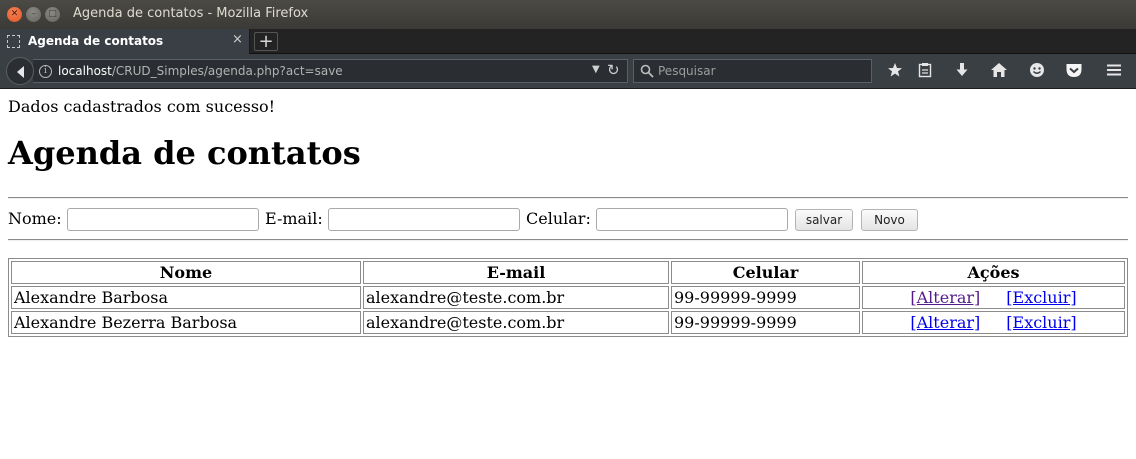 This screenshot has width=1136, height=459. What do you see at coordinates (613, 70) in the screenshot?
I see `reload-icon: ↻` at bounding box center [613, 70].